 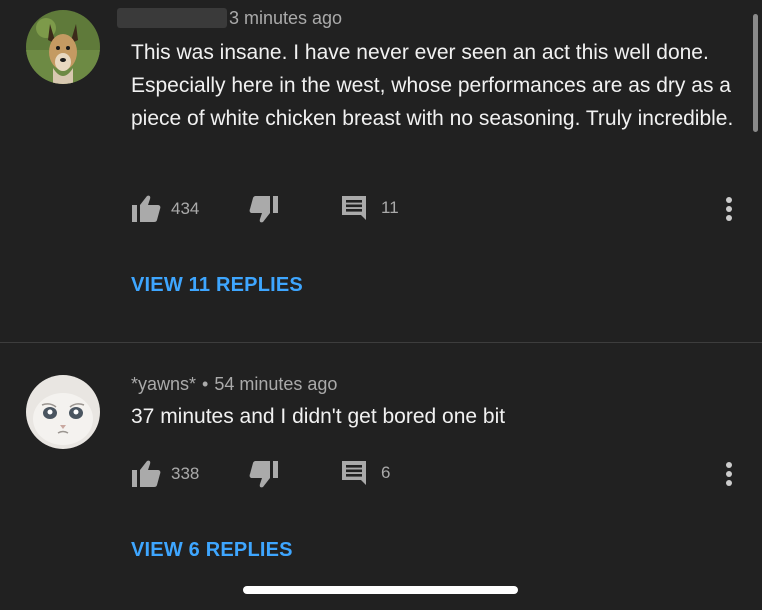 I want to click on dog-avatar-icon, so click(x=63, y=47).